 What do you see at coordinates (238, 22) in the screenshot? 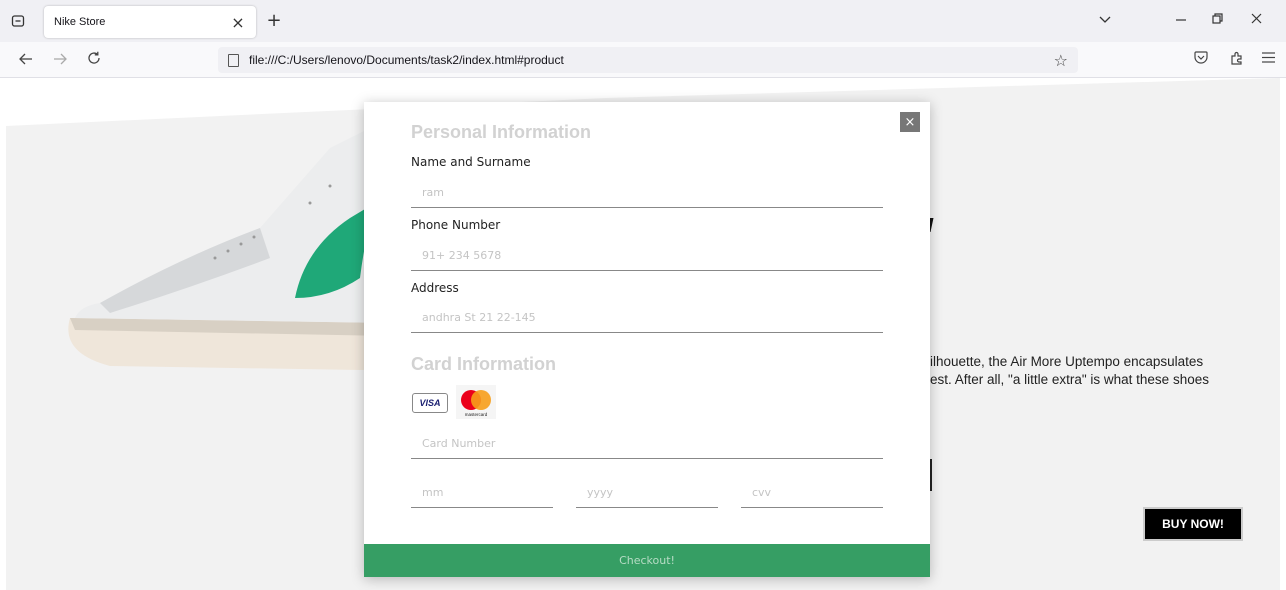
I see `tab-close-icon: ×` at bounding box center [238, 22].